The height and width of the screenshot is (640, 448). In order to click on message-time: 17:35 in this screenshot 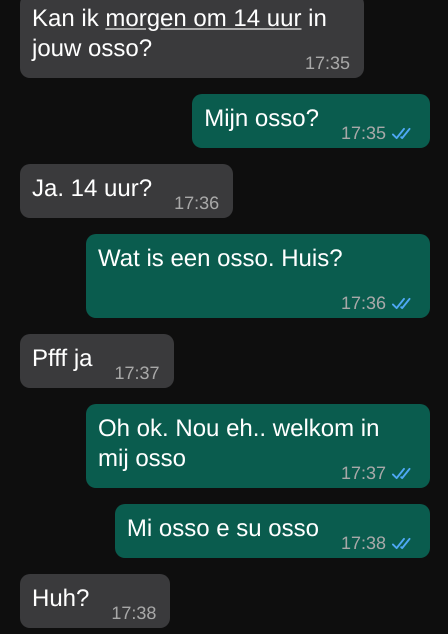, I will do `click(363, 133)`.